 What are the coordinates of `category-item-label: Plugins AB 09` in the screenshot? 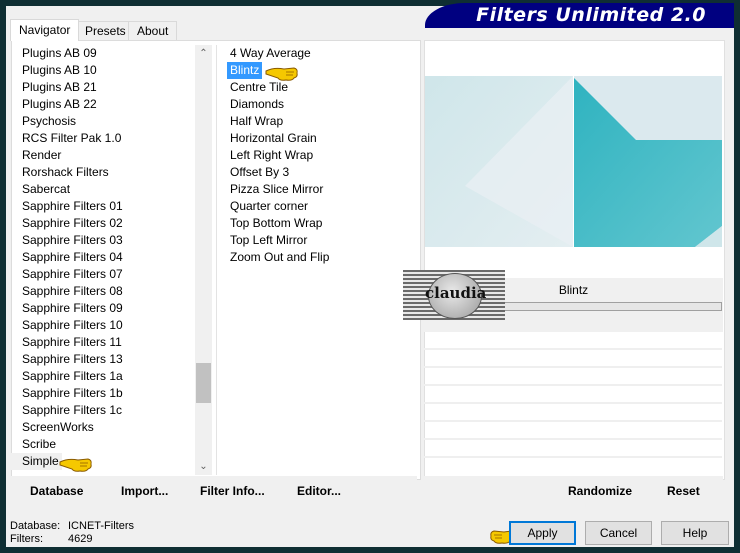 It's located at (59, 53).